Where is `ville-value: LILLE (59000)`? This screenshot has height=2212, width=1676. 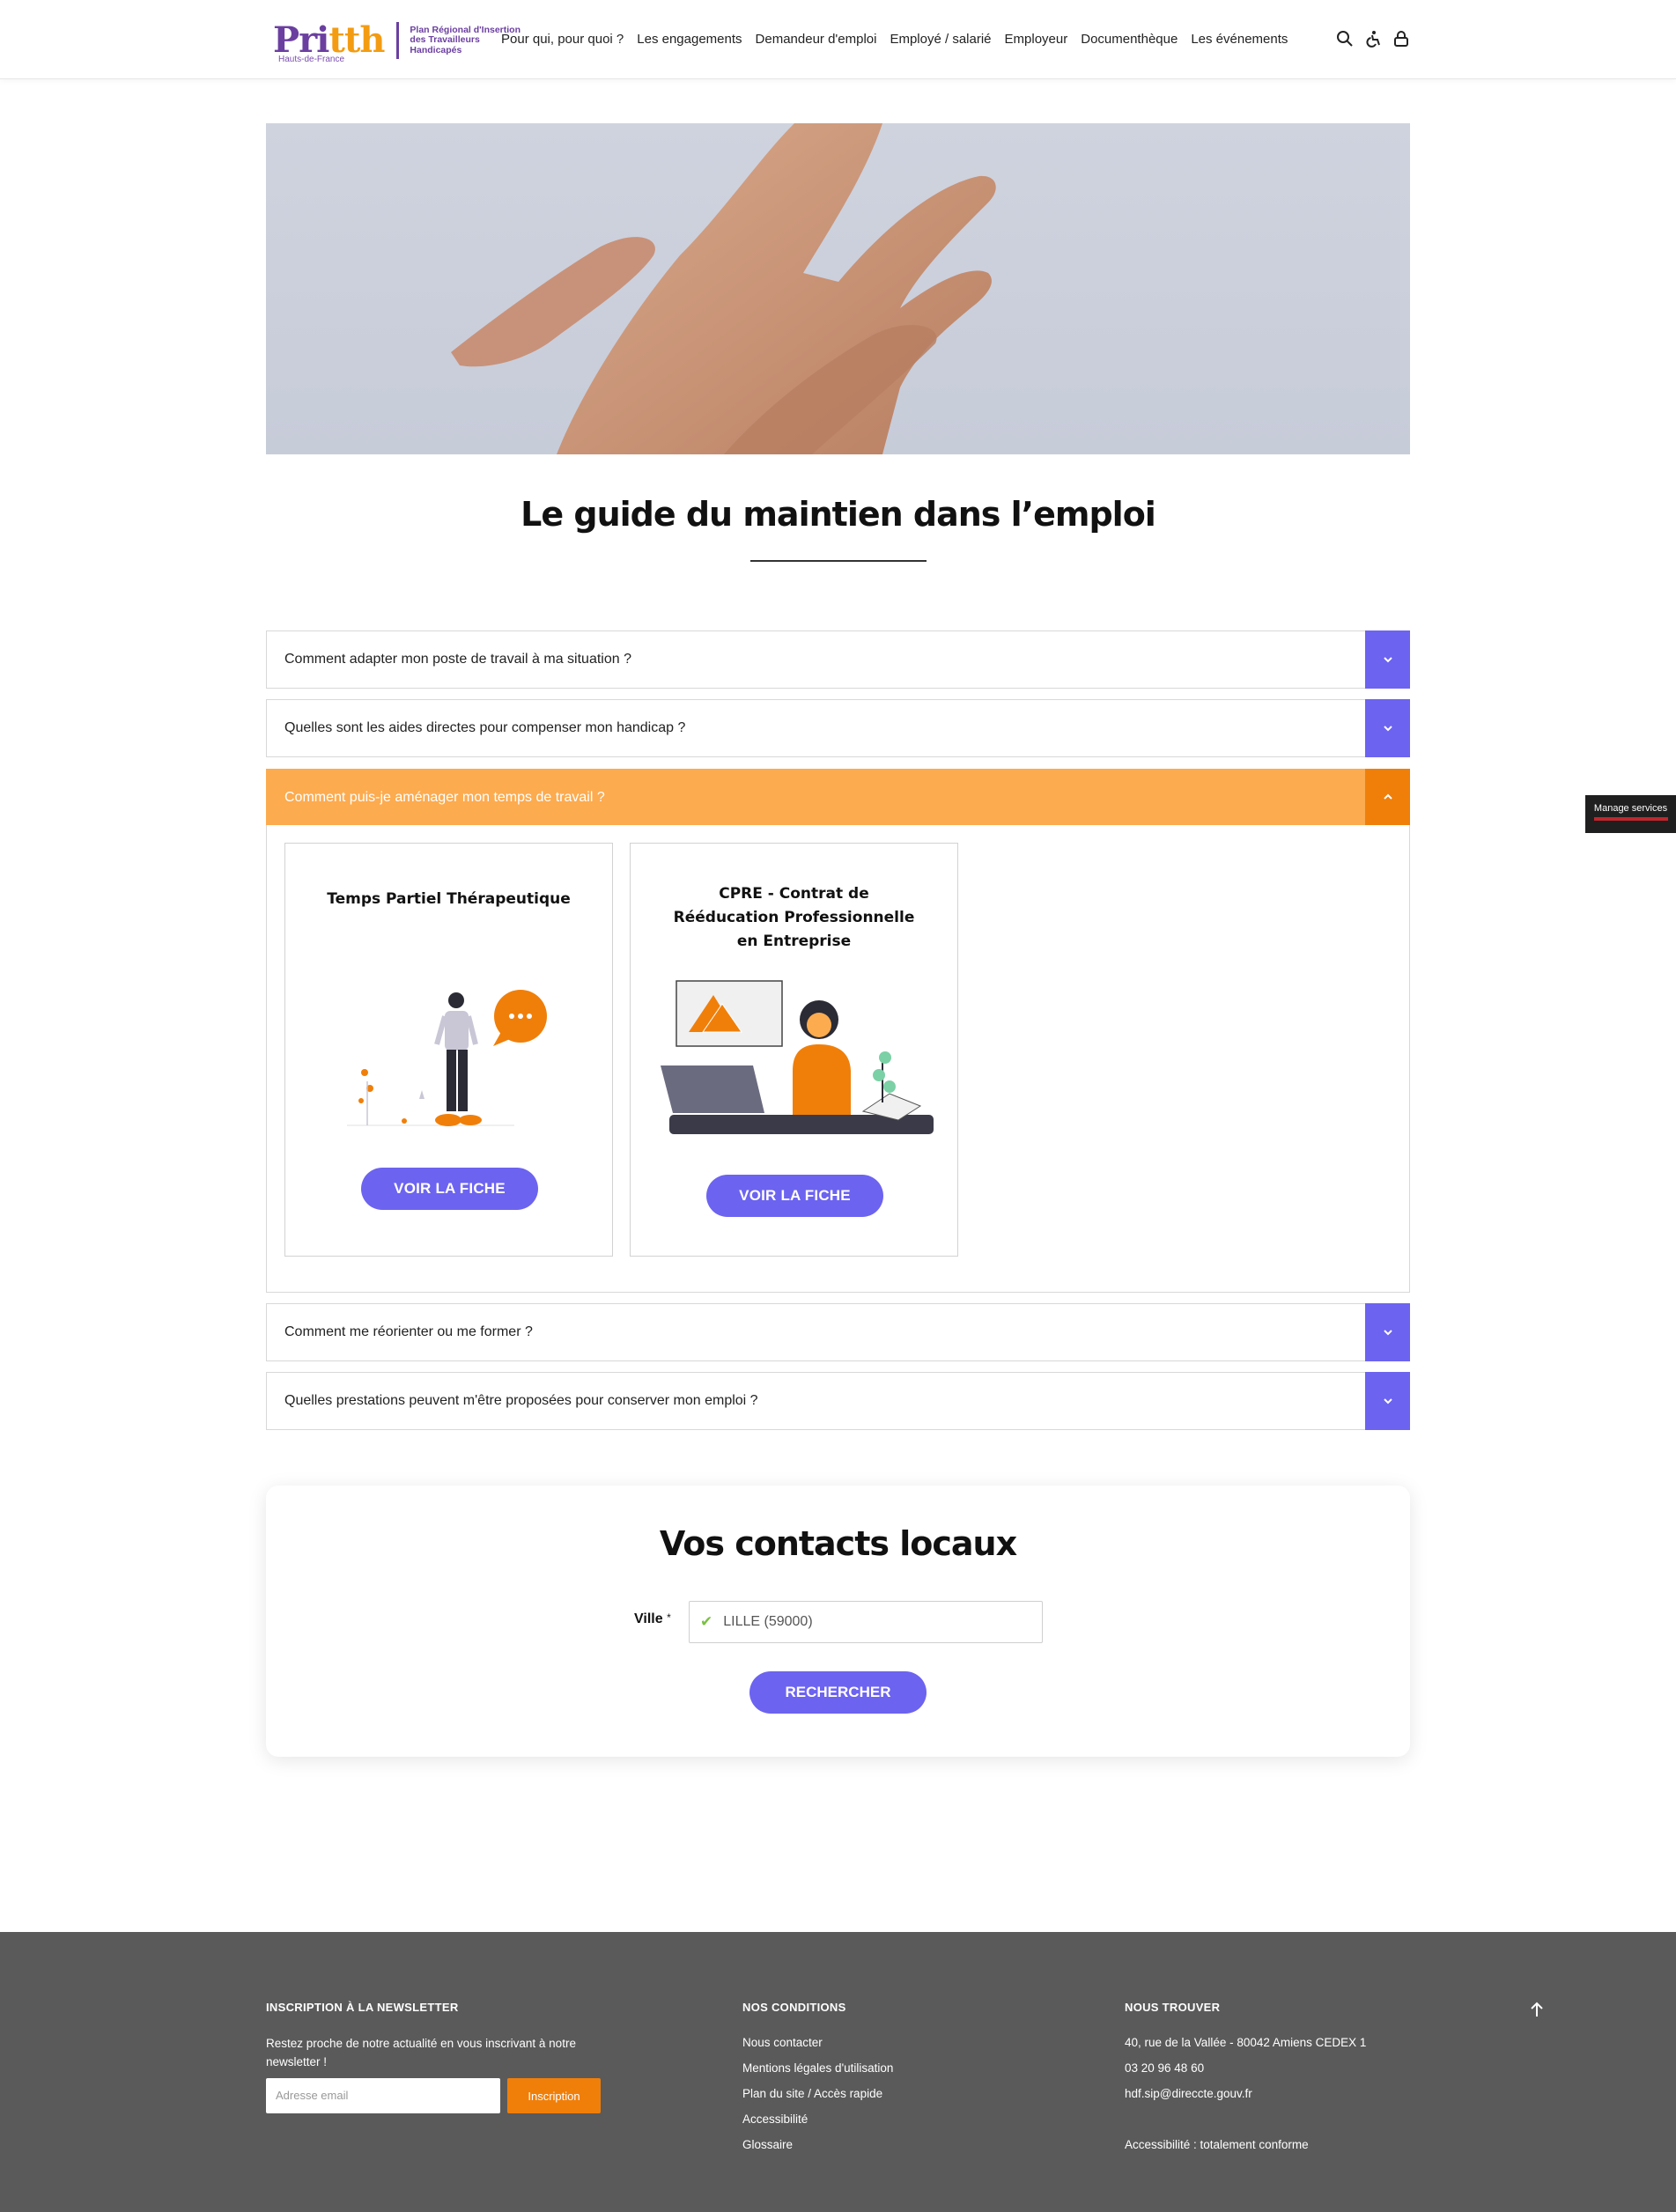
ville-value: LILLE (59000) is located at coordinates (768, 1621).